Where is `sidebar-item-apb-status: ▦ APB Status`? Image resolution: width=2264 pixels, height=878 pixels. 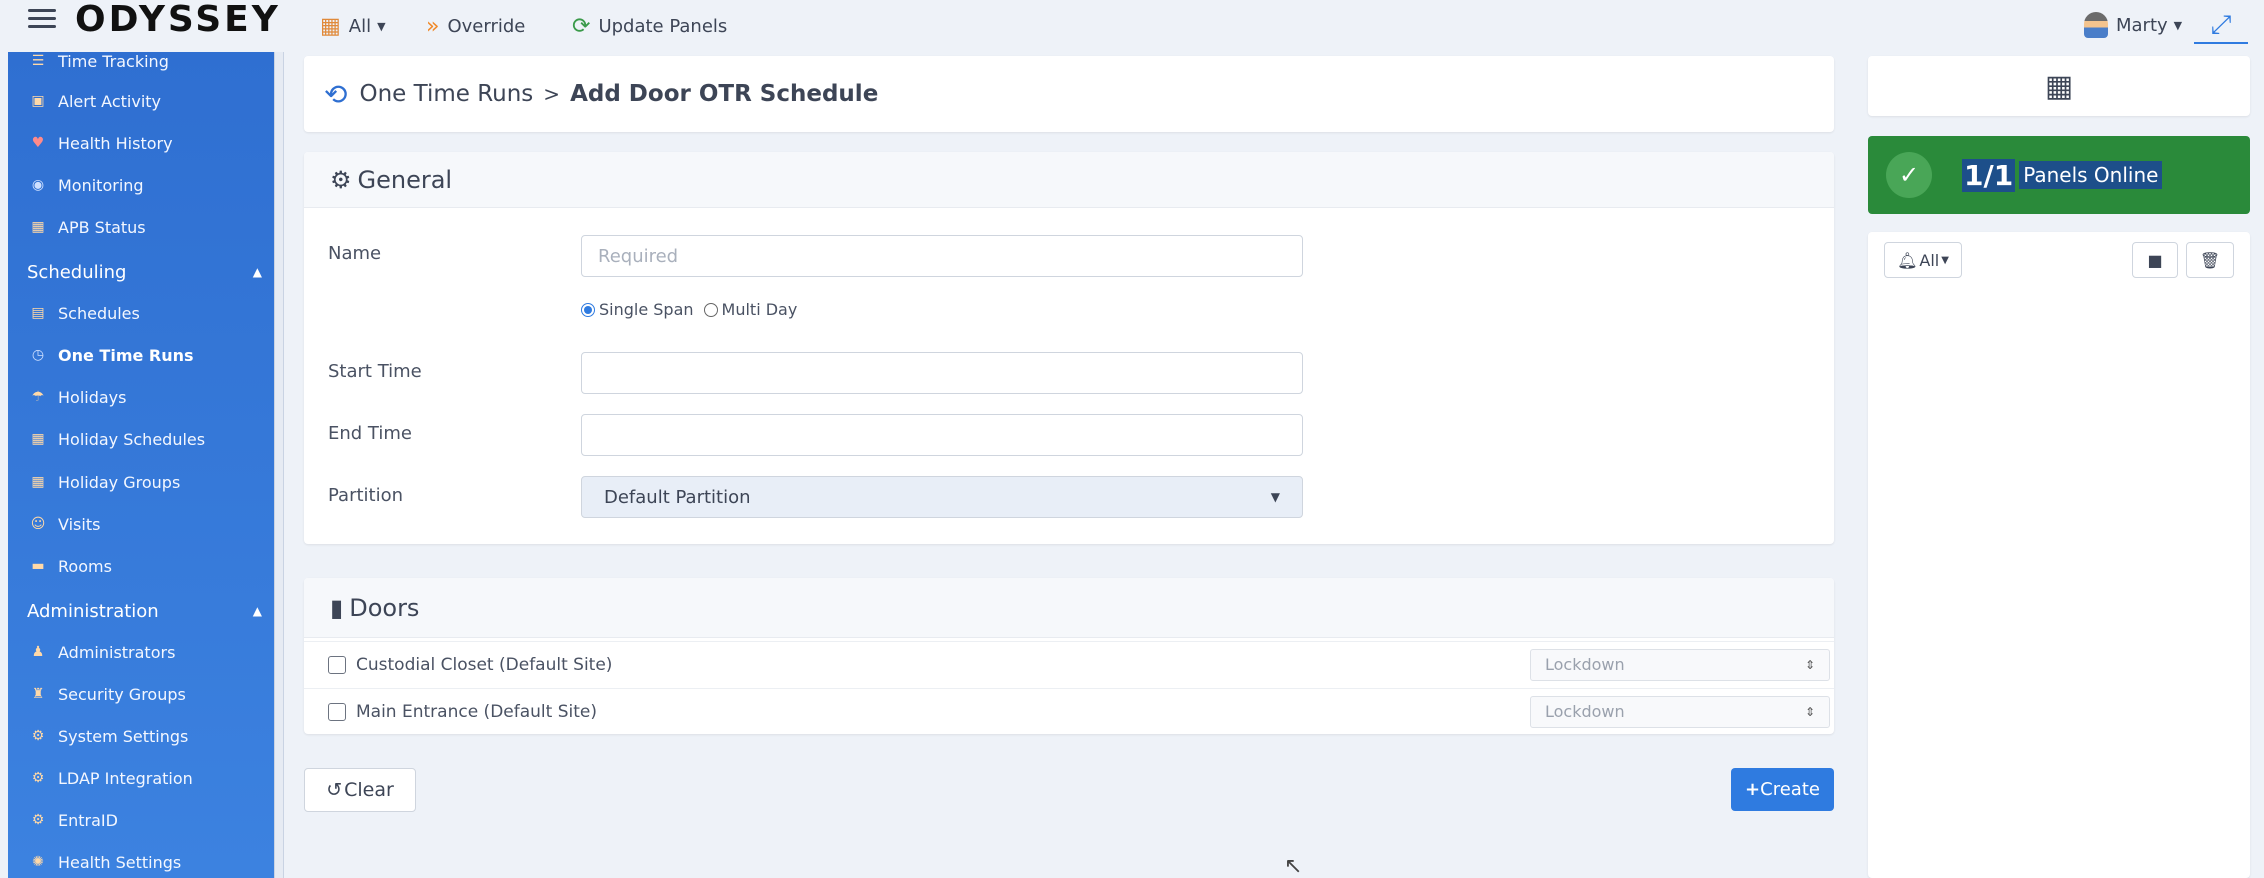
sidebar-item-apb-status: ▦ APB Status is located at coordinates (87, 227).